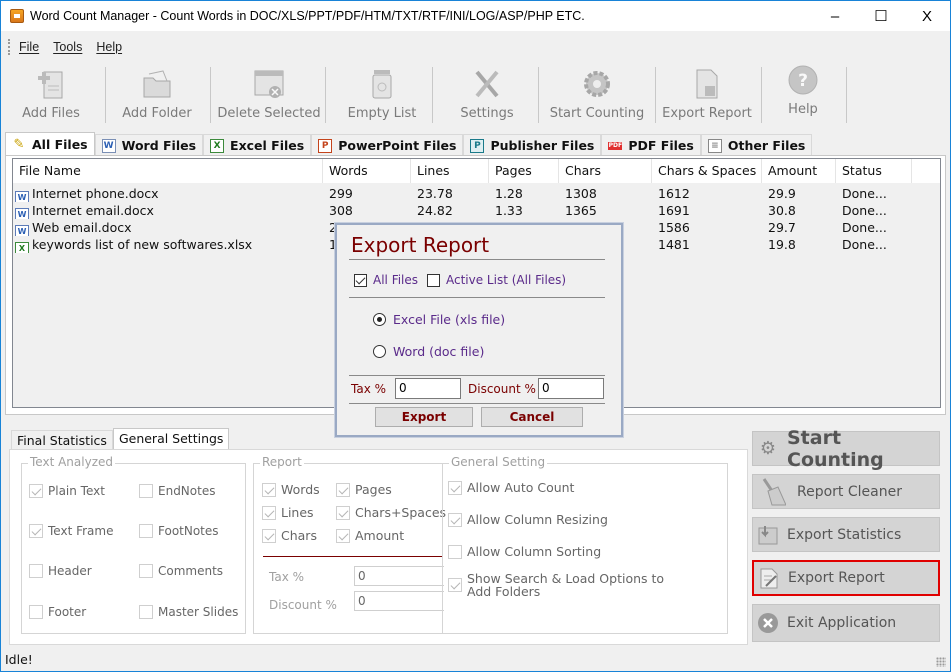 This screenshot has height=672, width=951. I want to click on tab-pdf-files: PDF PDF Files, so click(651, 145).